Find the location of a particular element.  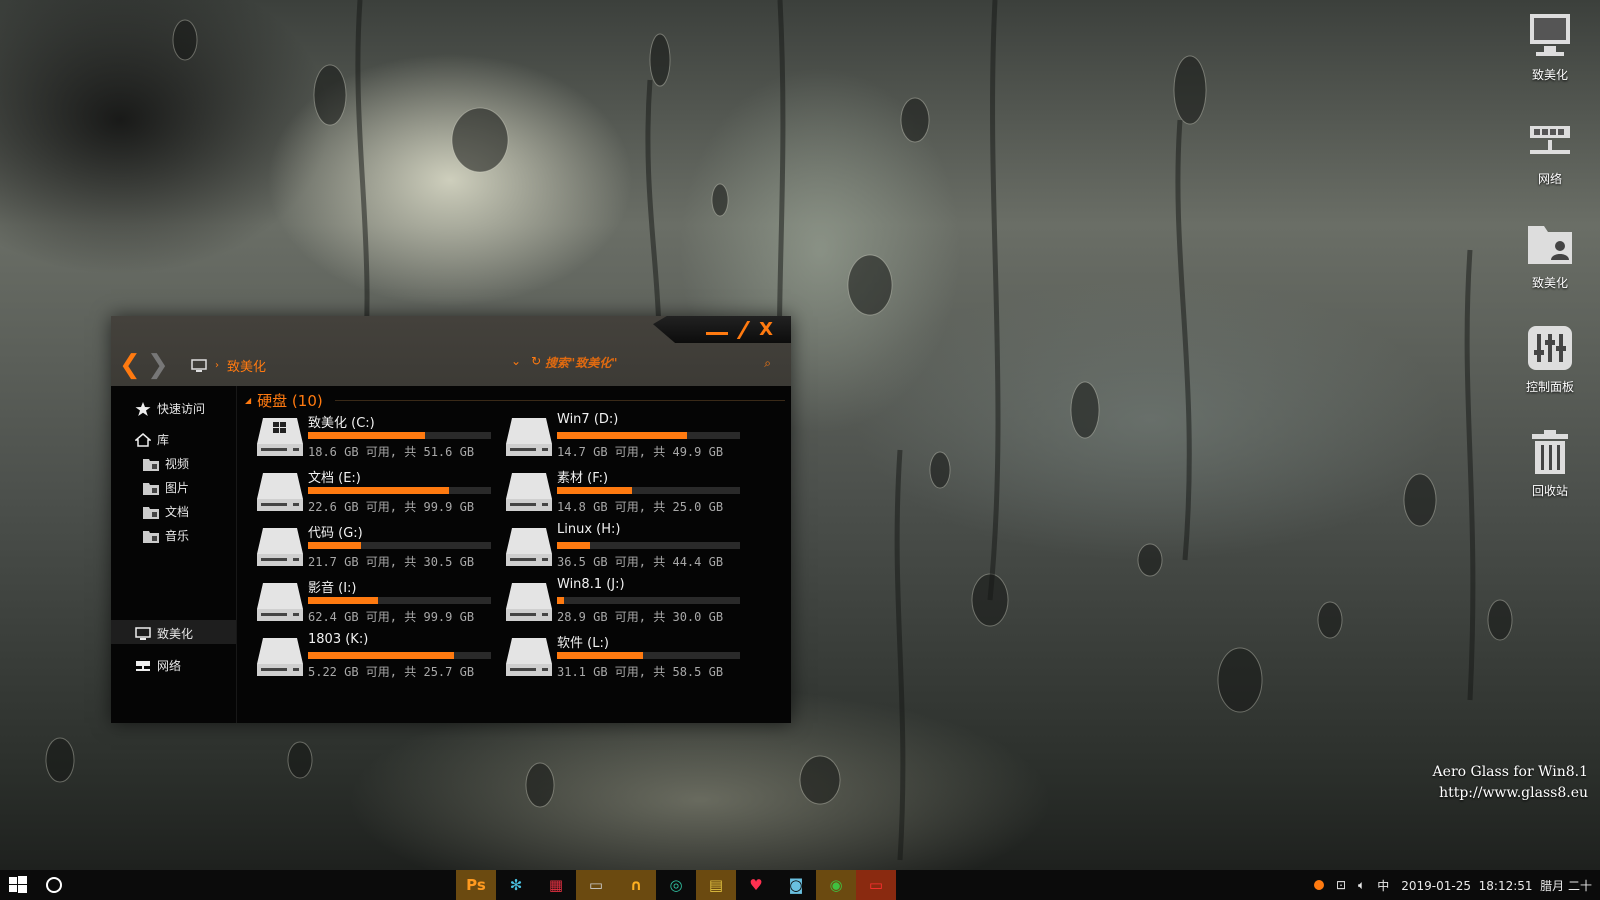

drive-name: 1803 (K:) is located at coordinates (338, 639).